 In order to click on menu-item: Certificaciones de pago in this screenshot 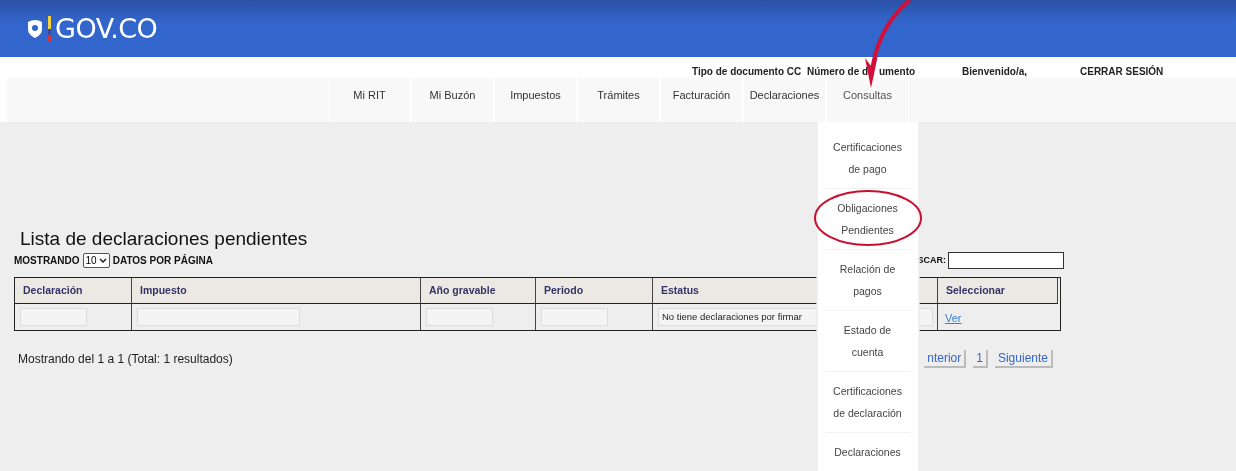, I will do `click(867, 158)`.